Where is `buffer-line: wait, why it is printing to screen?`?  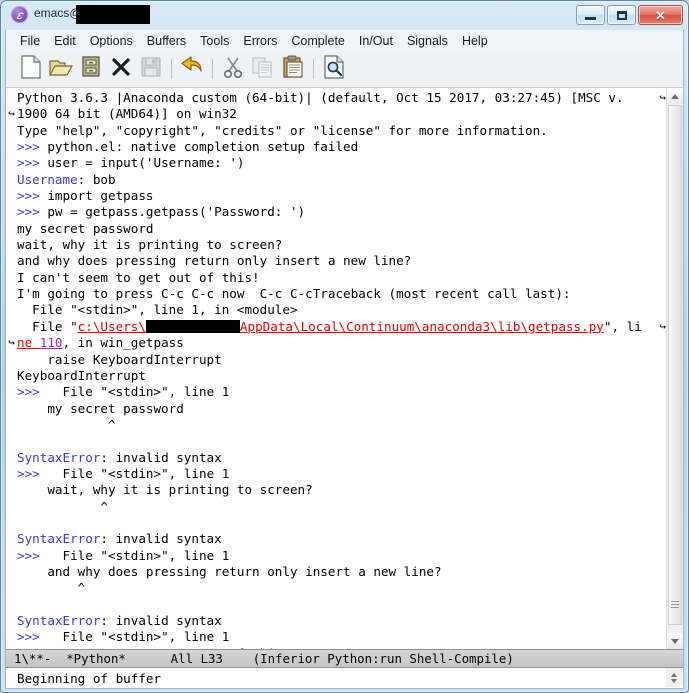
buffer-line: wait, why it is printing to screen? is located at coordinates (341, 245).